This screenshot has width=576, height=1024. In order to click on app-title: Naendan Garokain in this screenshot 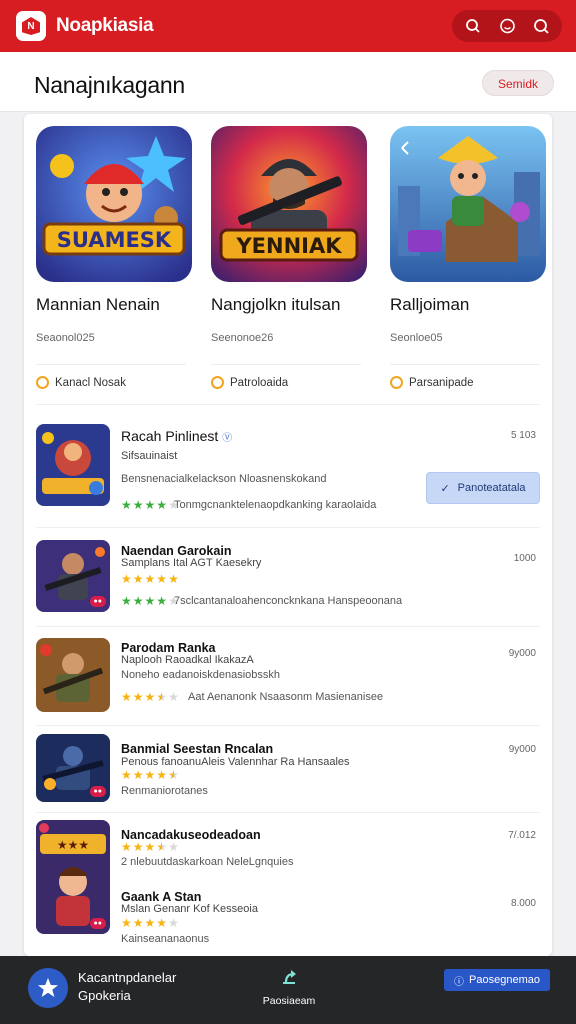, I will do `click(176, 551)`.